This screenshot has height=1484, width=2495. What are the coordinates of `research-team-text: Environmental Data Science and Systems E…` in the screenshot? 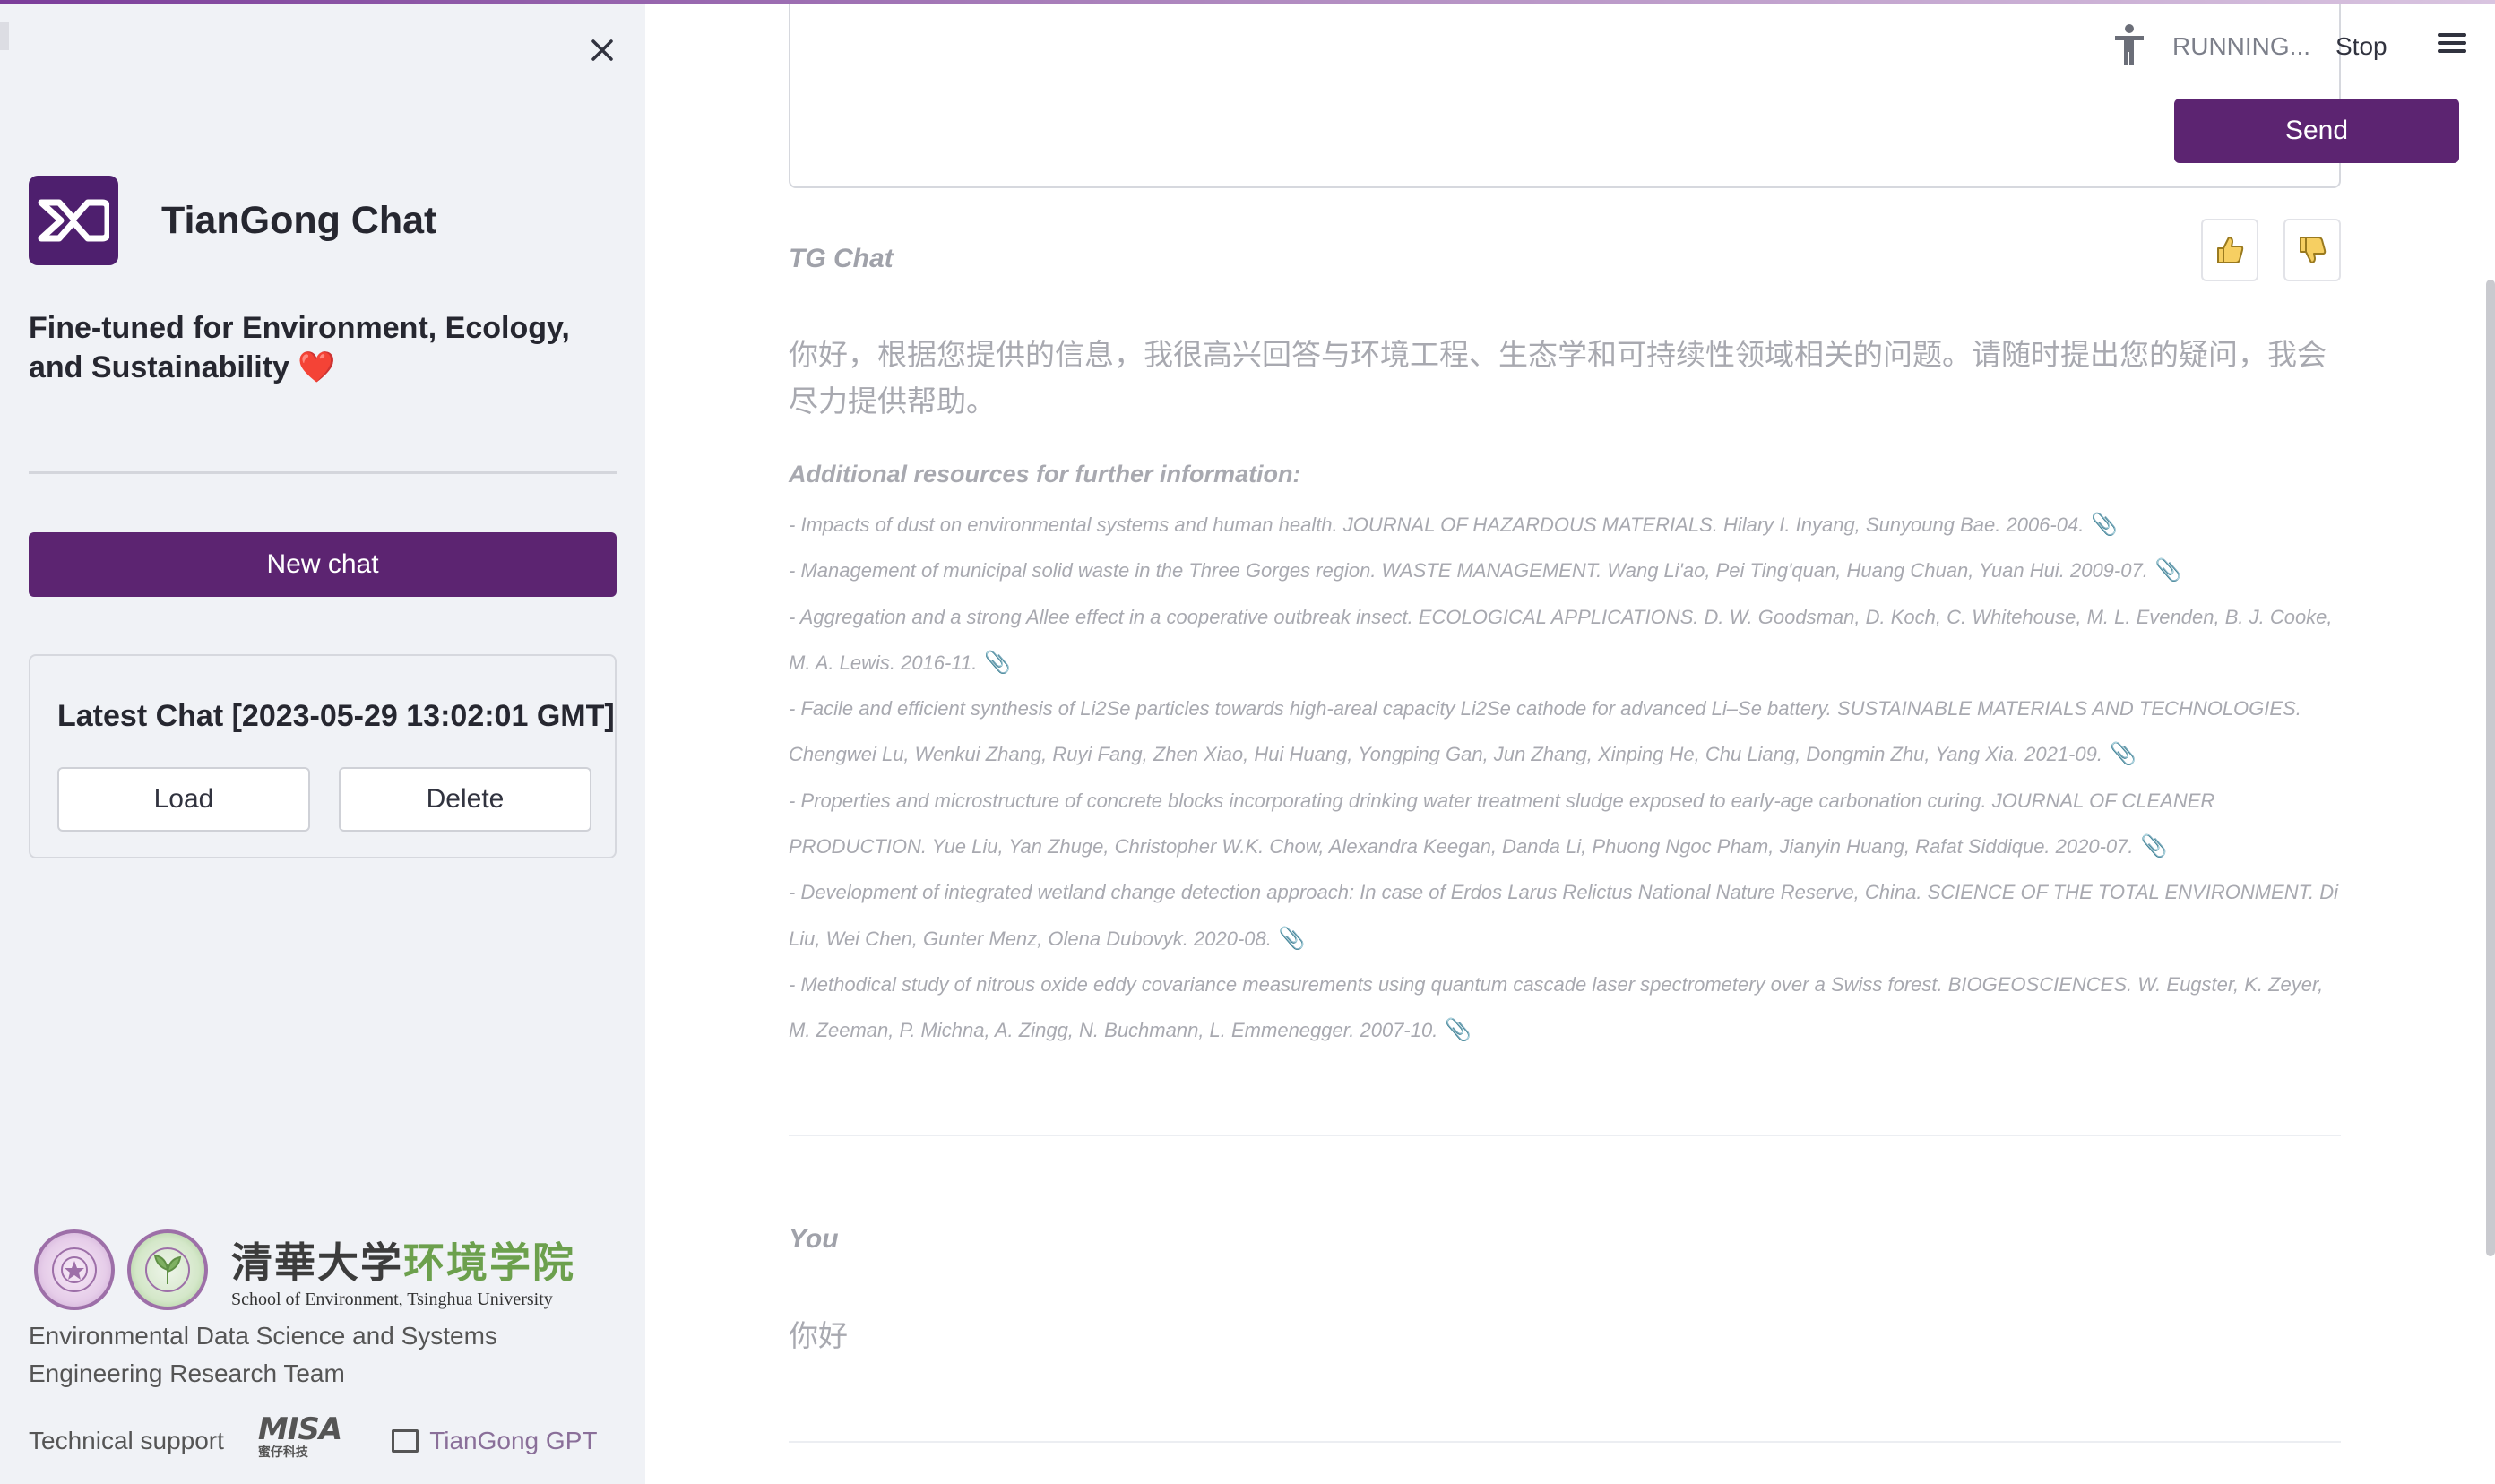 It's located at (263, 1354).